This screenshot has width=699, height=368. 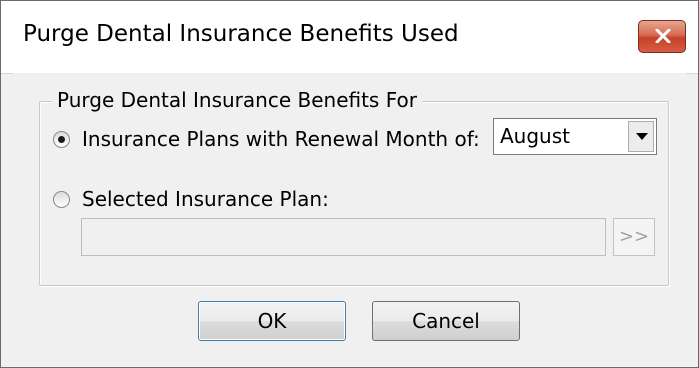 I want to click on selected-plan-label: Selected Insurance Plan:, so click(x=205, y=199).